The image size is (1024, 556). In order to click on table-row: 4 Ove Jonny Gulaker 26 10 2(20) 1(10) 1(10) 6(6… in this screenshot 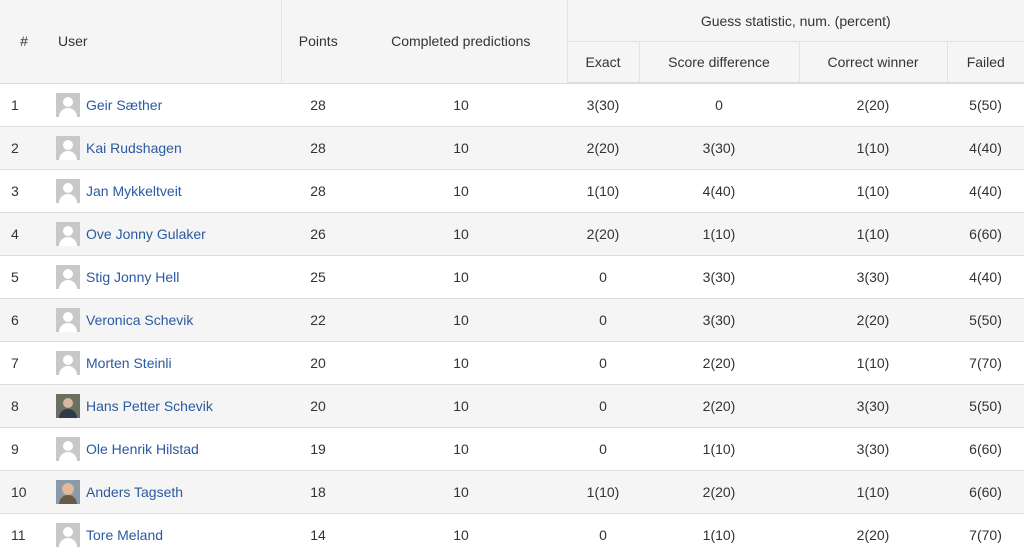, I will do `click(512, 233)`.